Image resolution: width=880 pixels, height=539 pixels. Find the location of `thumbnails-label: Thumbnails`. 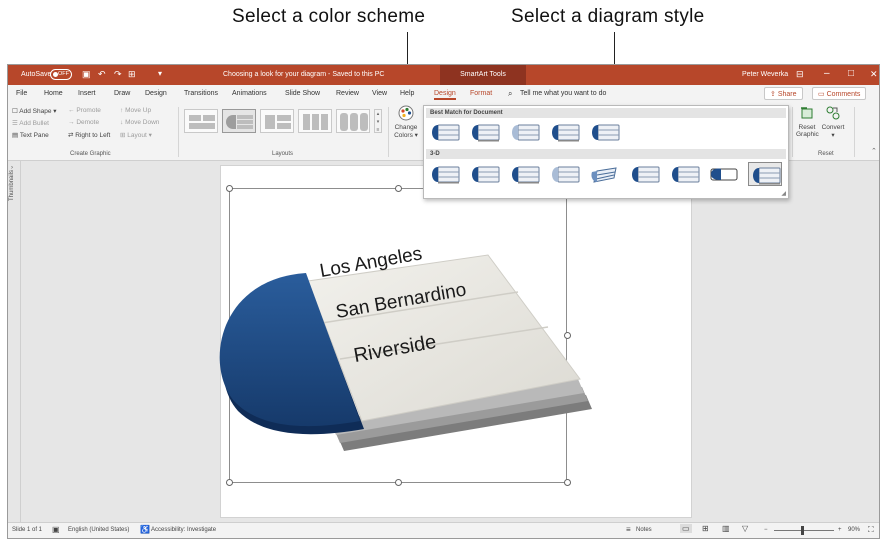

thumbnails-label: Thumbnails is located at coordinates (12, 185).